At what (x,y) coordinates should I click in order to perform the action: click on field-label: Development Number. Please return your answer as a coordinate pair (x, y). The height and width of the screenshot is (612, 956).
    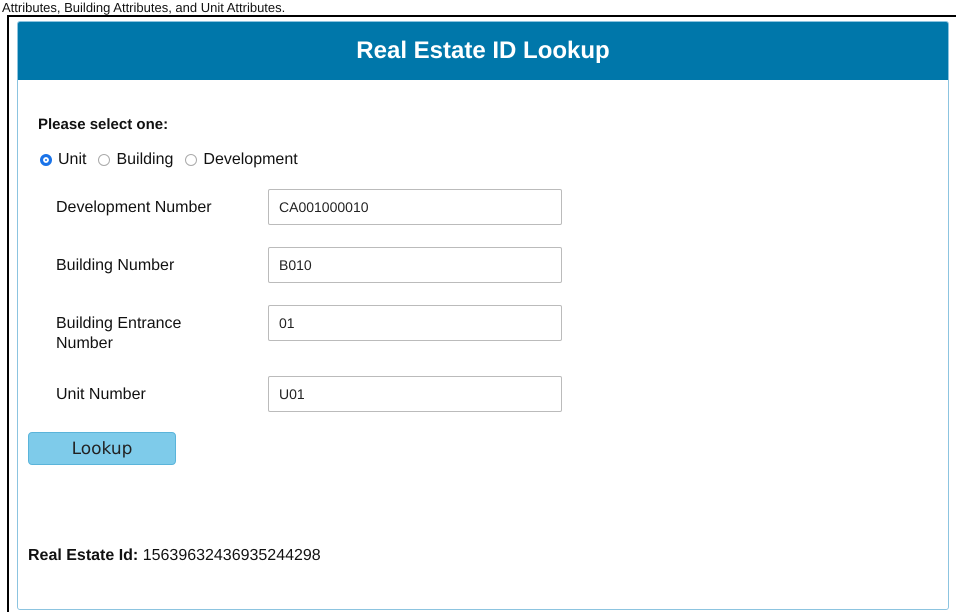
    Looking at the image, I should click on (134, 208).